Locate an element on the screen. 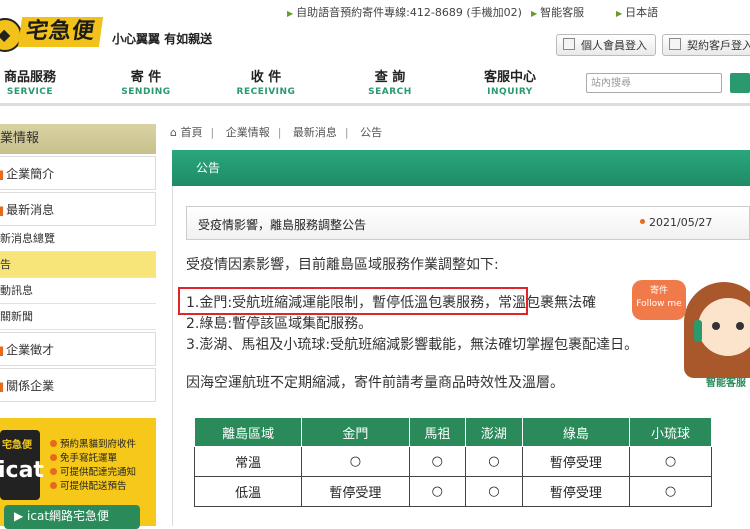  panel-header: 公告 is located at coordinates (461, 168).